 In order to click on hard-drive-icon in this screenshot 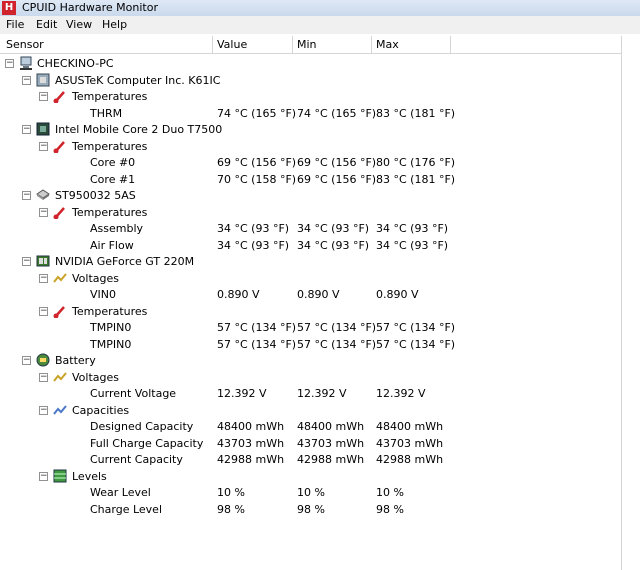, I will do `click(43, 195)`.